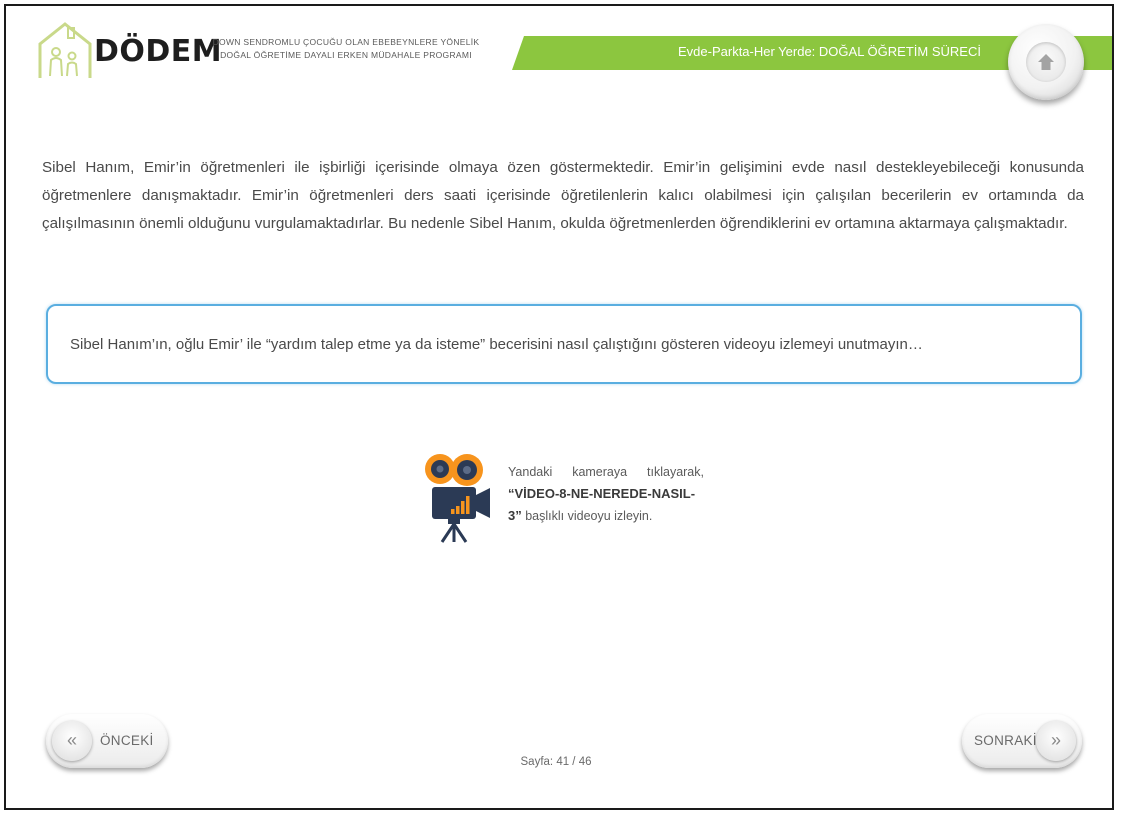 The image size is (1122, 816). I want to click on video-camera-icon, so click(457, 498).